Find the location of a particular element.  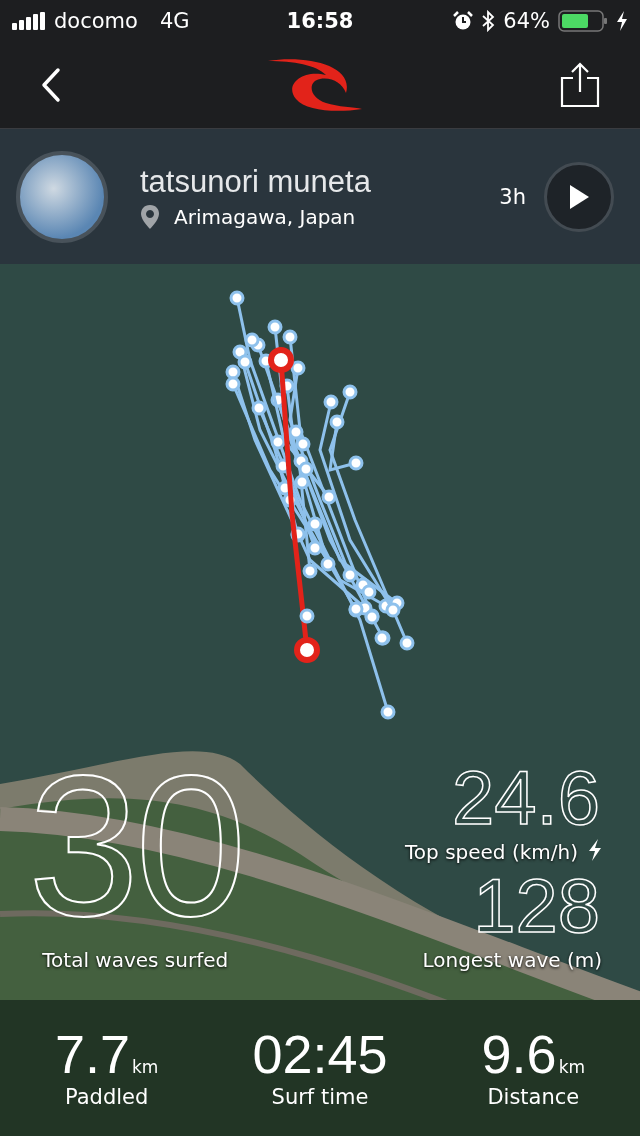

total-waves-label: Total waves surfed is located at coordinates (135, 960).